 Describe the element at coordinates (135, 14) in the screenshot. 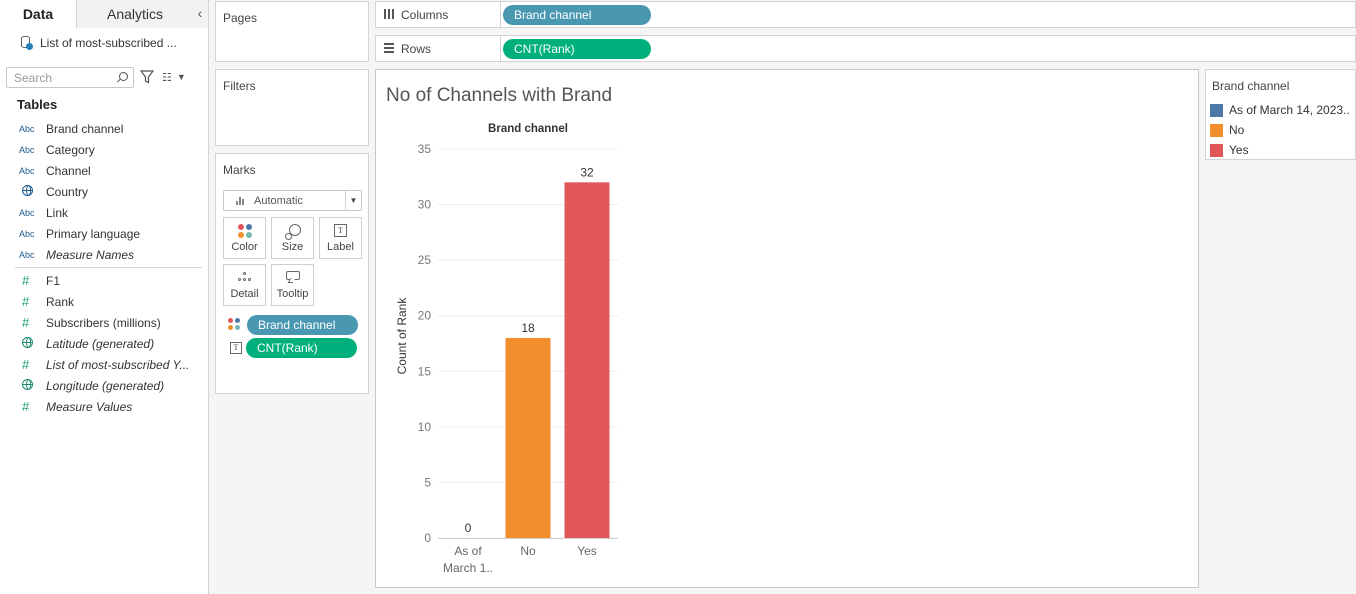

I see `tab-analytics: Analytics` at that location.